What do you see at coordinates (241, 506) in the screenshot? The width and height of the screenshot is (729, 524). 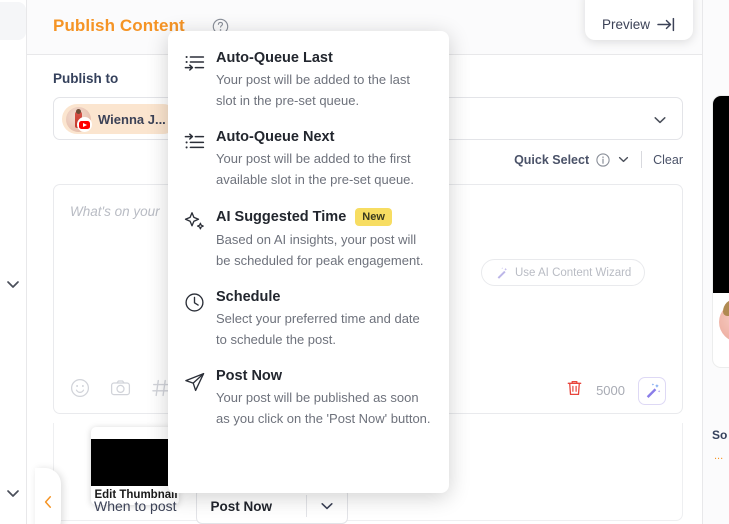 I see `when-to-post-value: Post Now` at bounding box center [241, 506].